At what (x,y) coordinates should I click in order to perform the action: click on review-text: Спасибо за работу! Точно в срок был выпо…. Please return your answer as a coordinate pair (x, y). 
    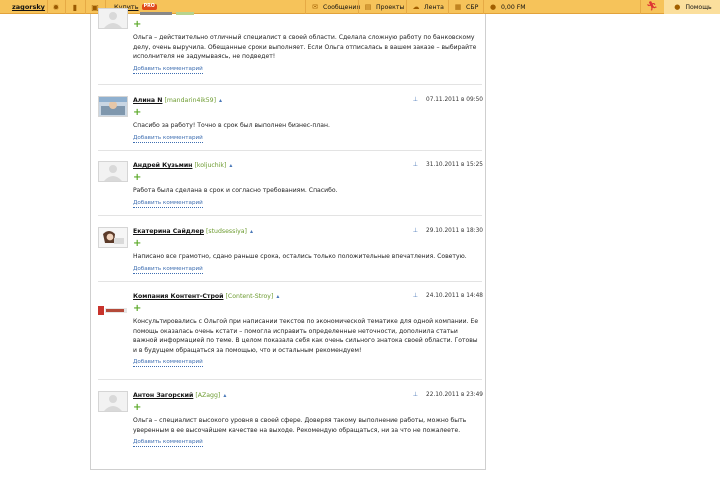
    Looking at the image, I should click on (231, 125).